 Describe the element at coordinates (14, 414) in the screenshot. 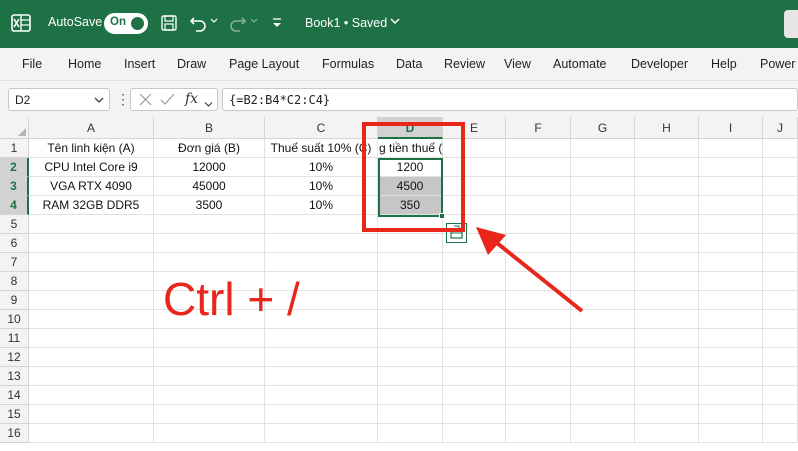

I see `row-header-15: 15` at that location.